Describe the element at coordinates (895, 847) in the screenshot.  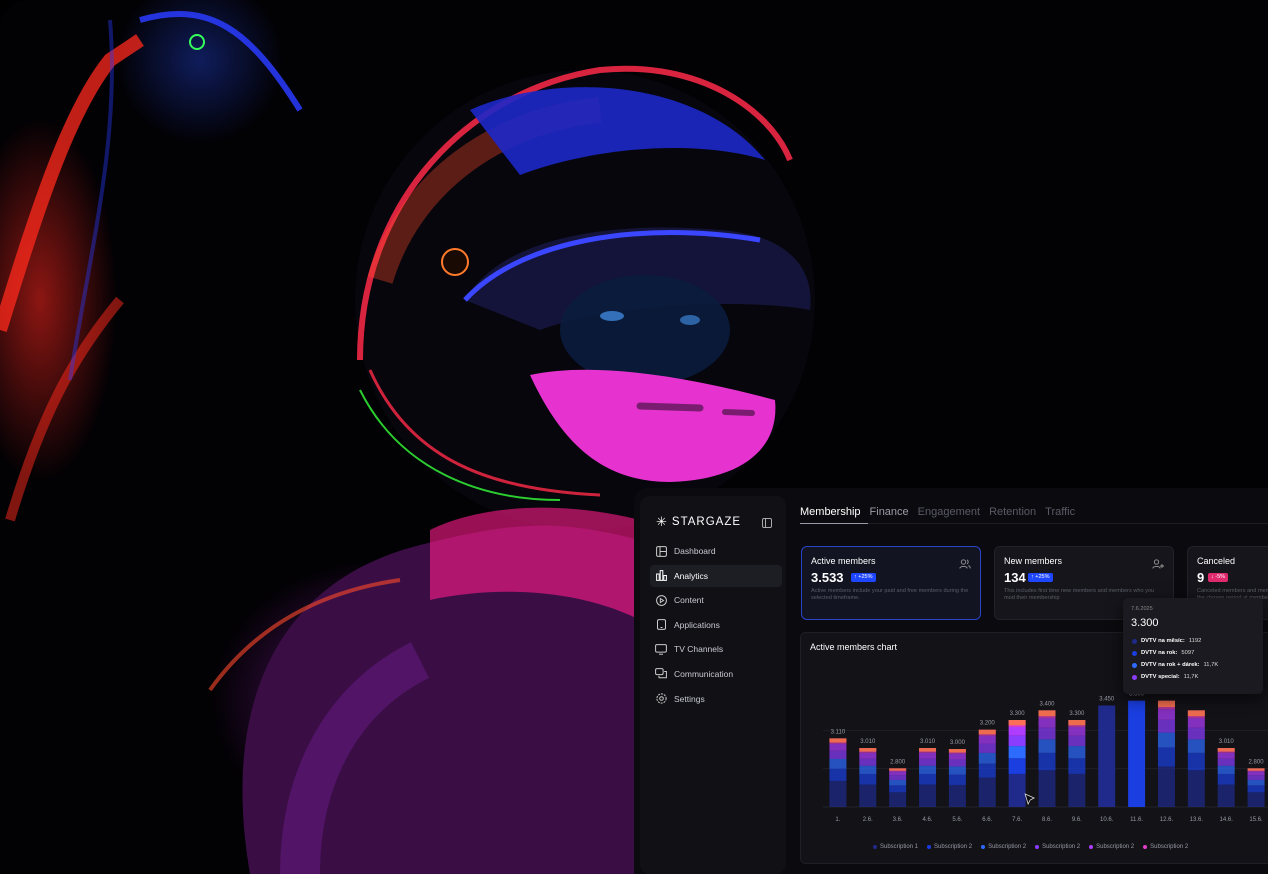
I see `legend-item: Subscription 1` at that location.